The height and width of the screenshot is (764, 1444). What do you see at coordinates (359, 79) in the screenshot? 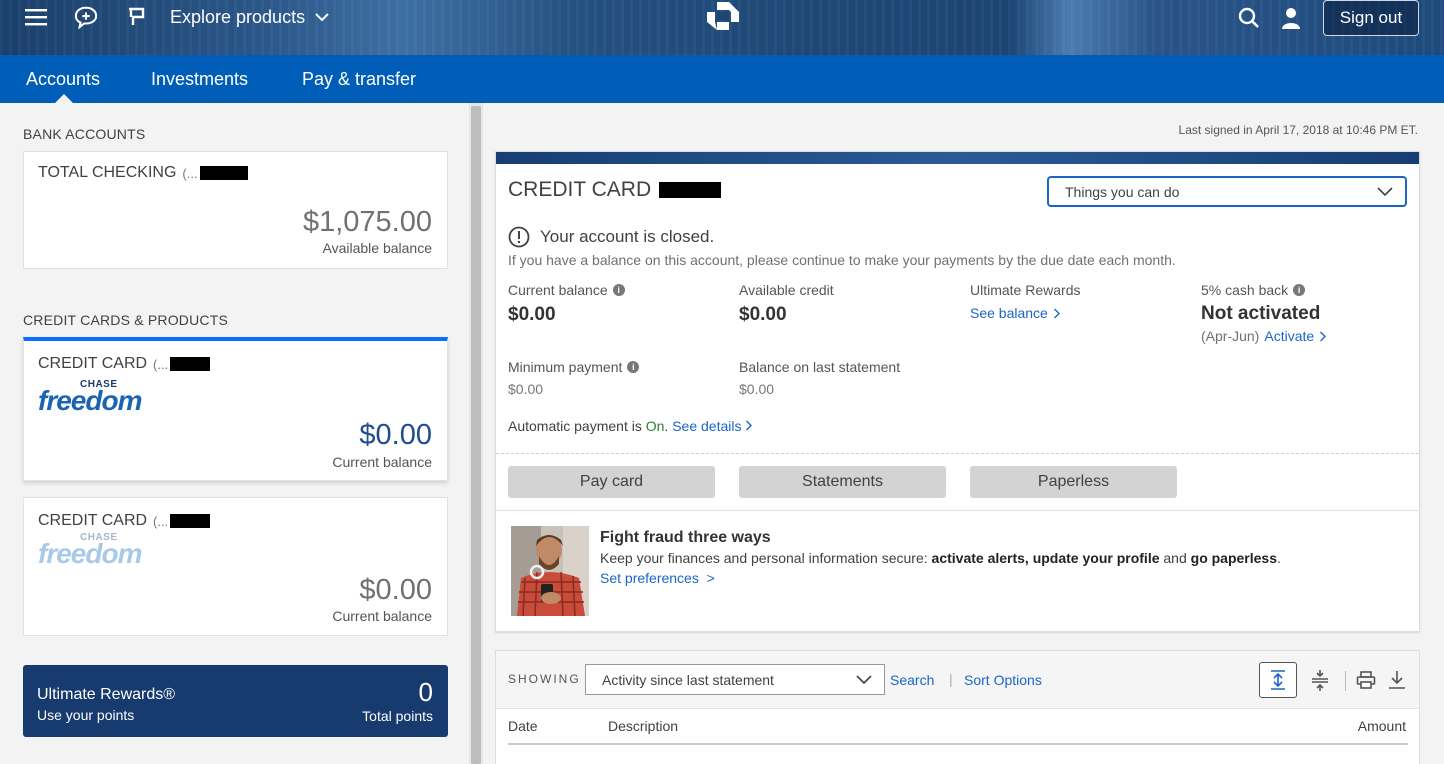
I see `tab-pay-transfer: Pay & transfer` at bounding box center [359, 79].